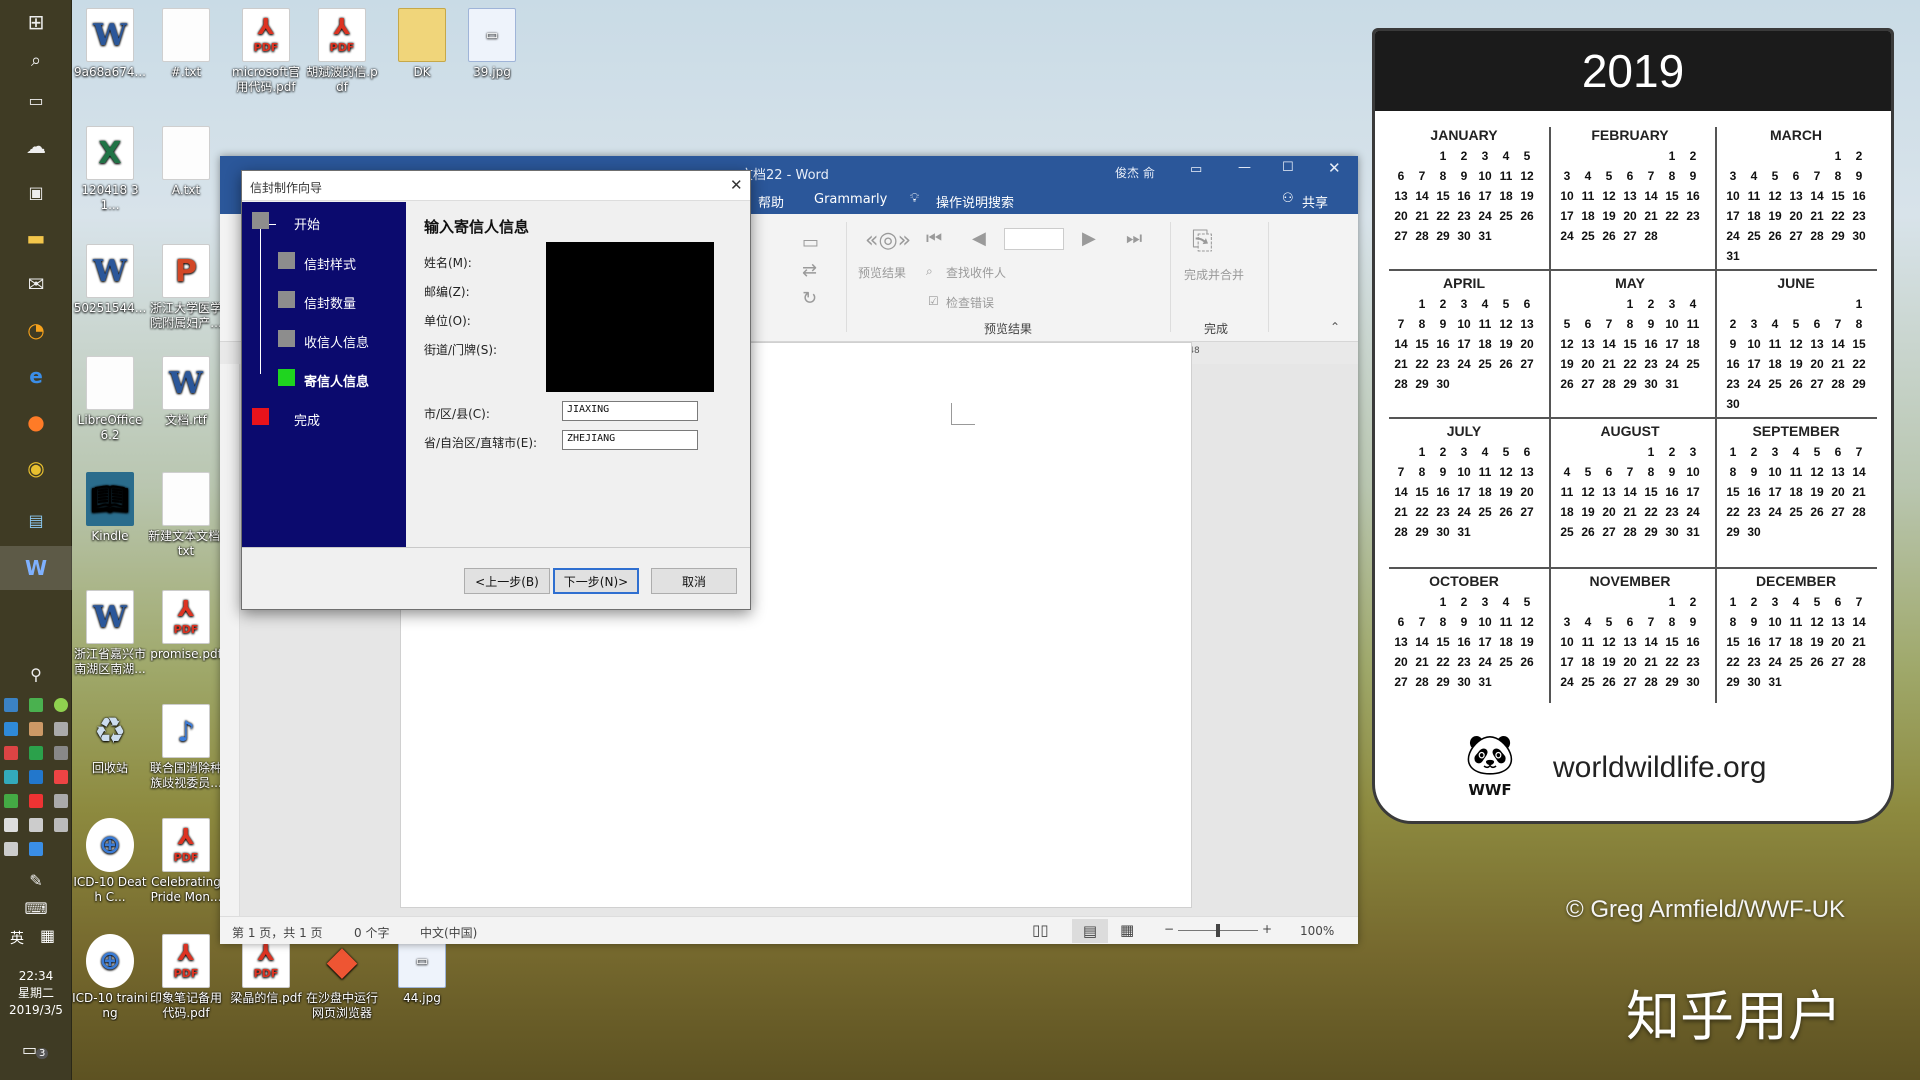 Image resolution: width=1920 pixels, height=1080 pixels. I want to click on tab-grammarly: Grammarly, so click(850, 199).